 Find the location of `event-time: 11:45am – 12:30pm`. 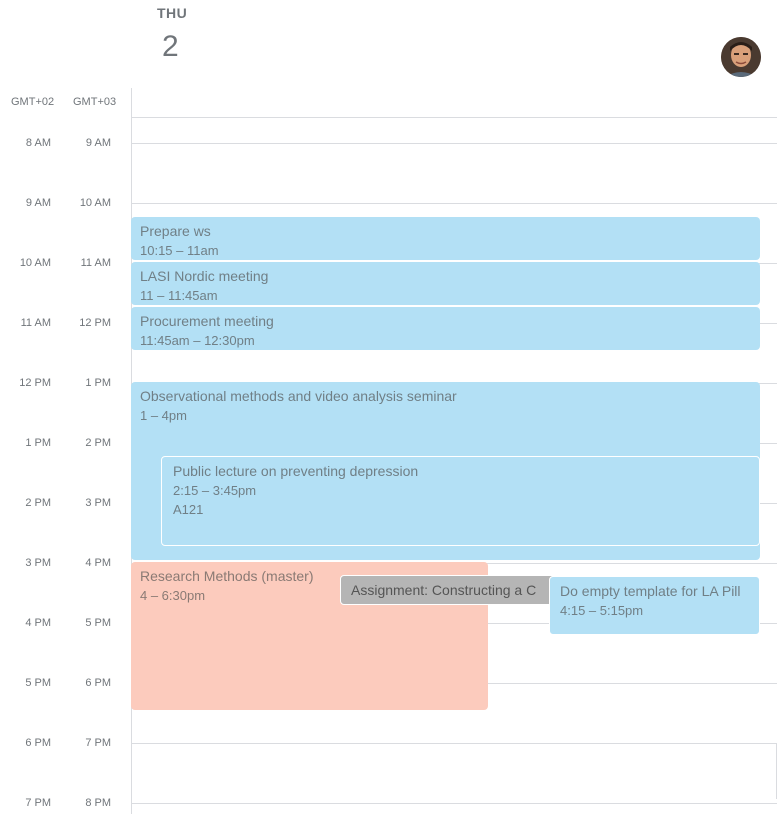

event-time: 11:45am – 12:30pm is located at coordinates (197, 340).